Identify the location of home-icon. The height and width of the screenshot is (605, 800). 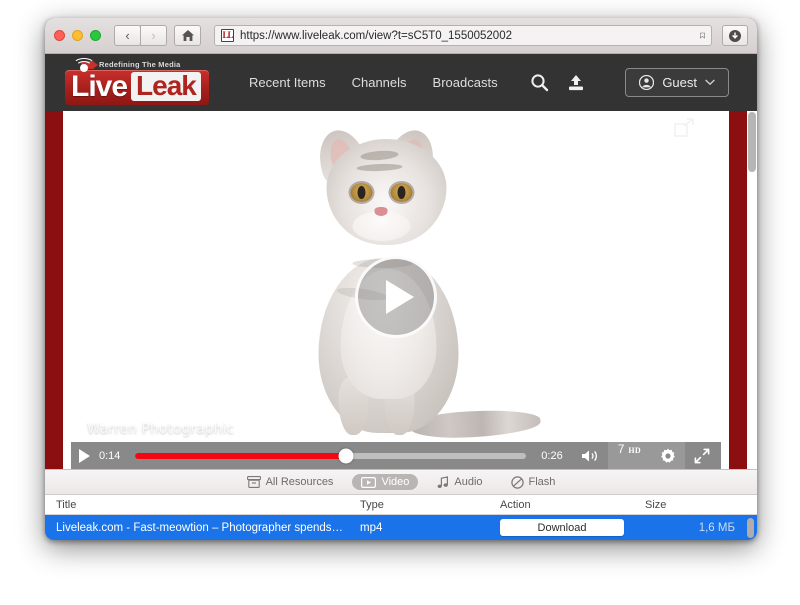
(187, 35).